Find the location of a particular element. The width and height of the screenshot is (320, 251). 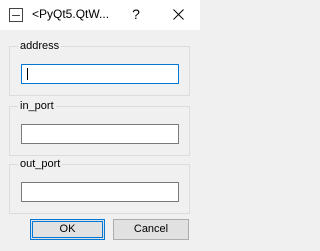

help-button: ? is located at coordinates (136, 15).